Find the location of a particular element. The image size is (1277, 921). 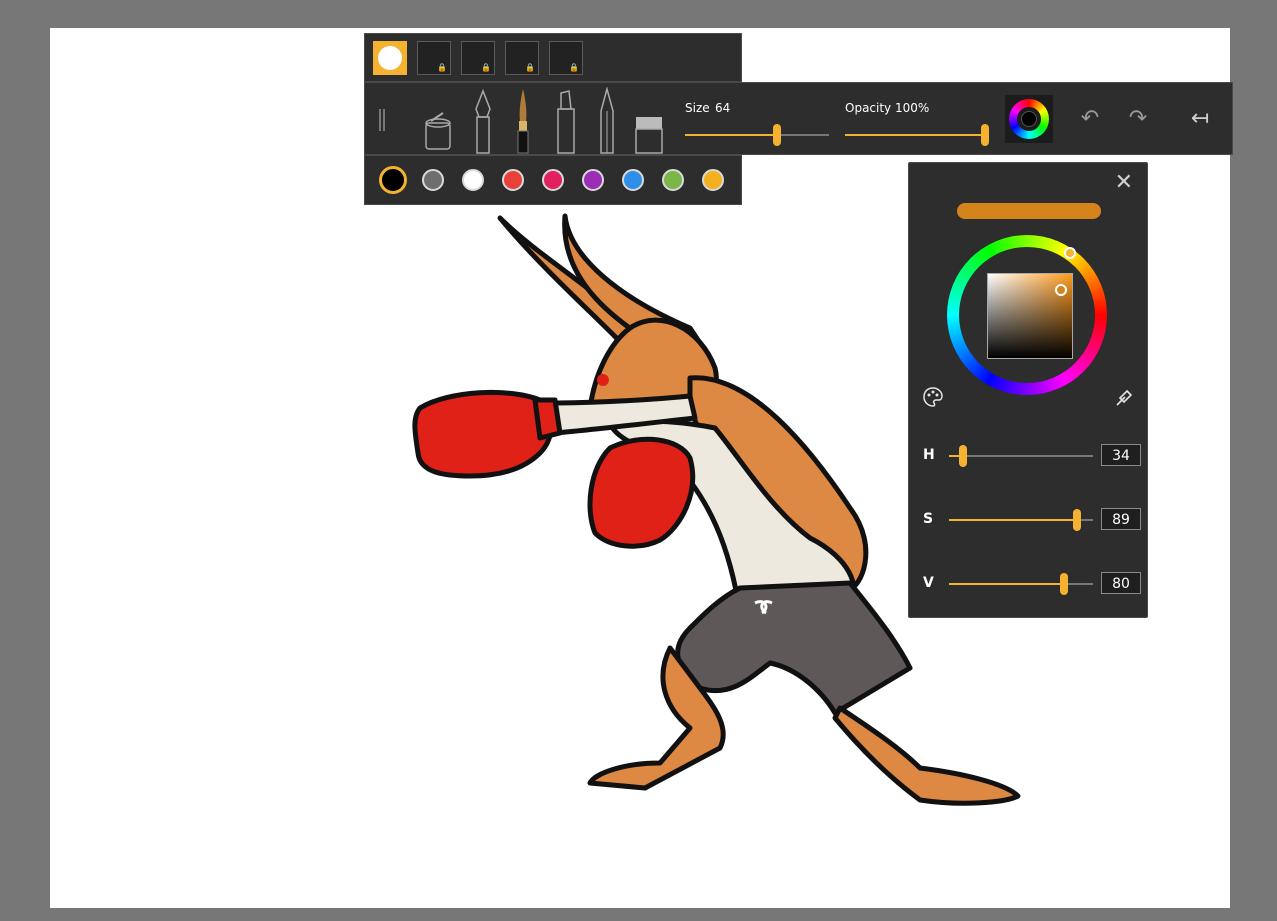

saturation-label: S is located at coordinates (928, 519).